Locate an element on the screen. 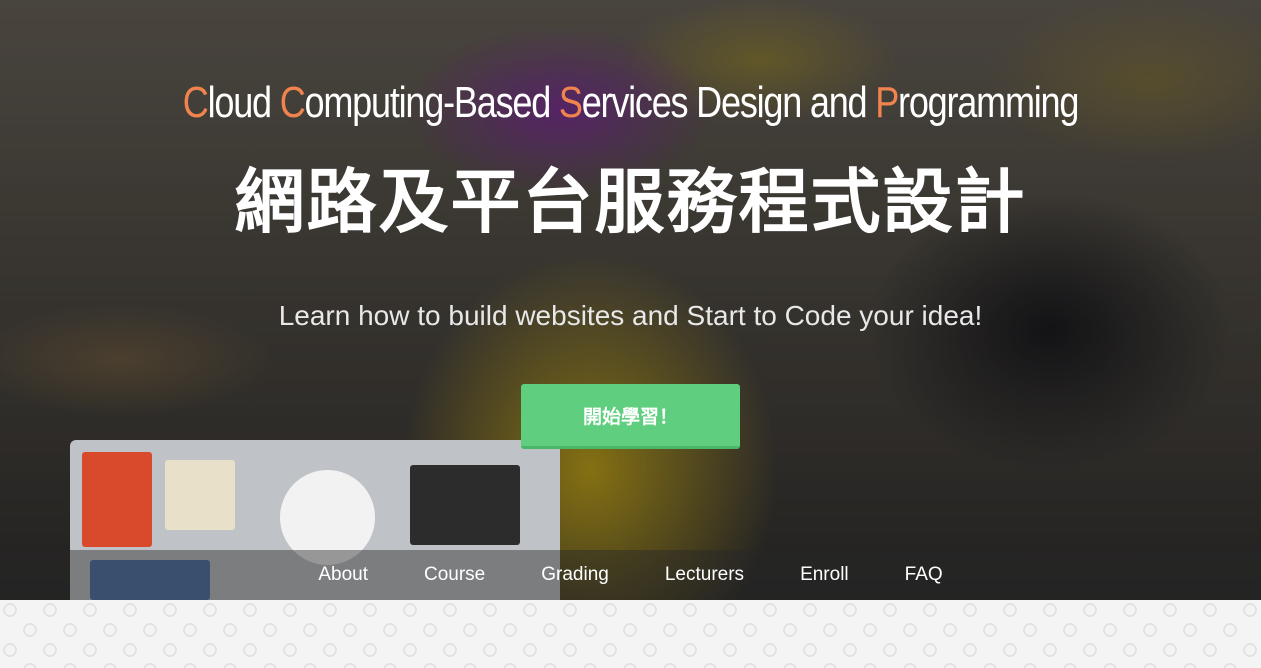 The width and height of the screenshot is (1261, 668). nav-item-lecturers: Lecturers is located at coordinates (704, 575).